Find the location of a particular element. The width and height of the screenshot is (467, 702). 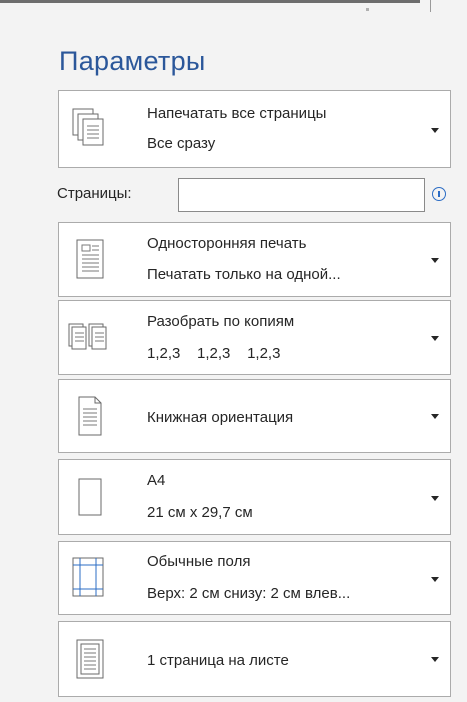

margins-icon is located at coordinates (89, 576).